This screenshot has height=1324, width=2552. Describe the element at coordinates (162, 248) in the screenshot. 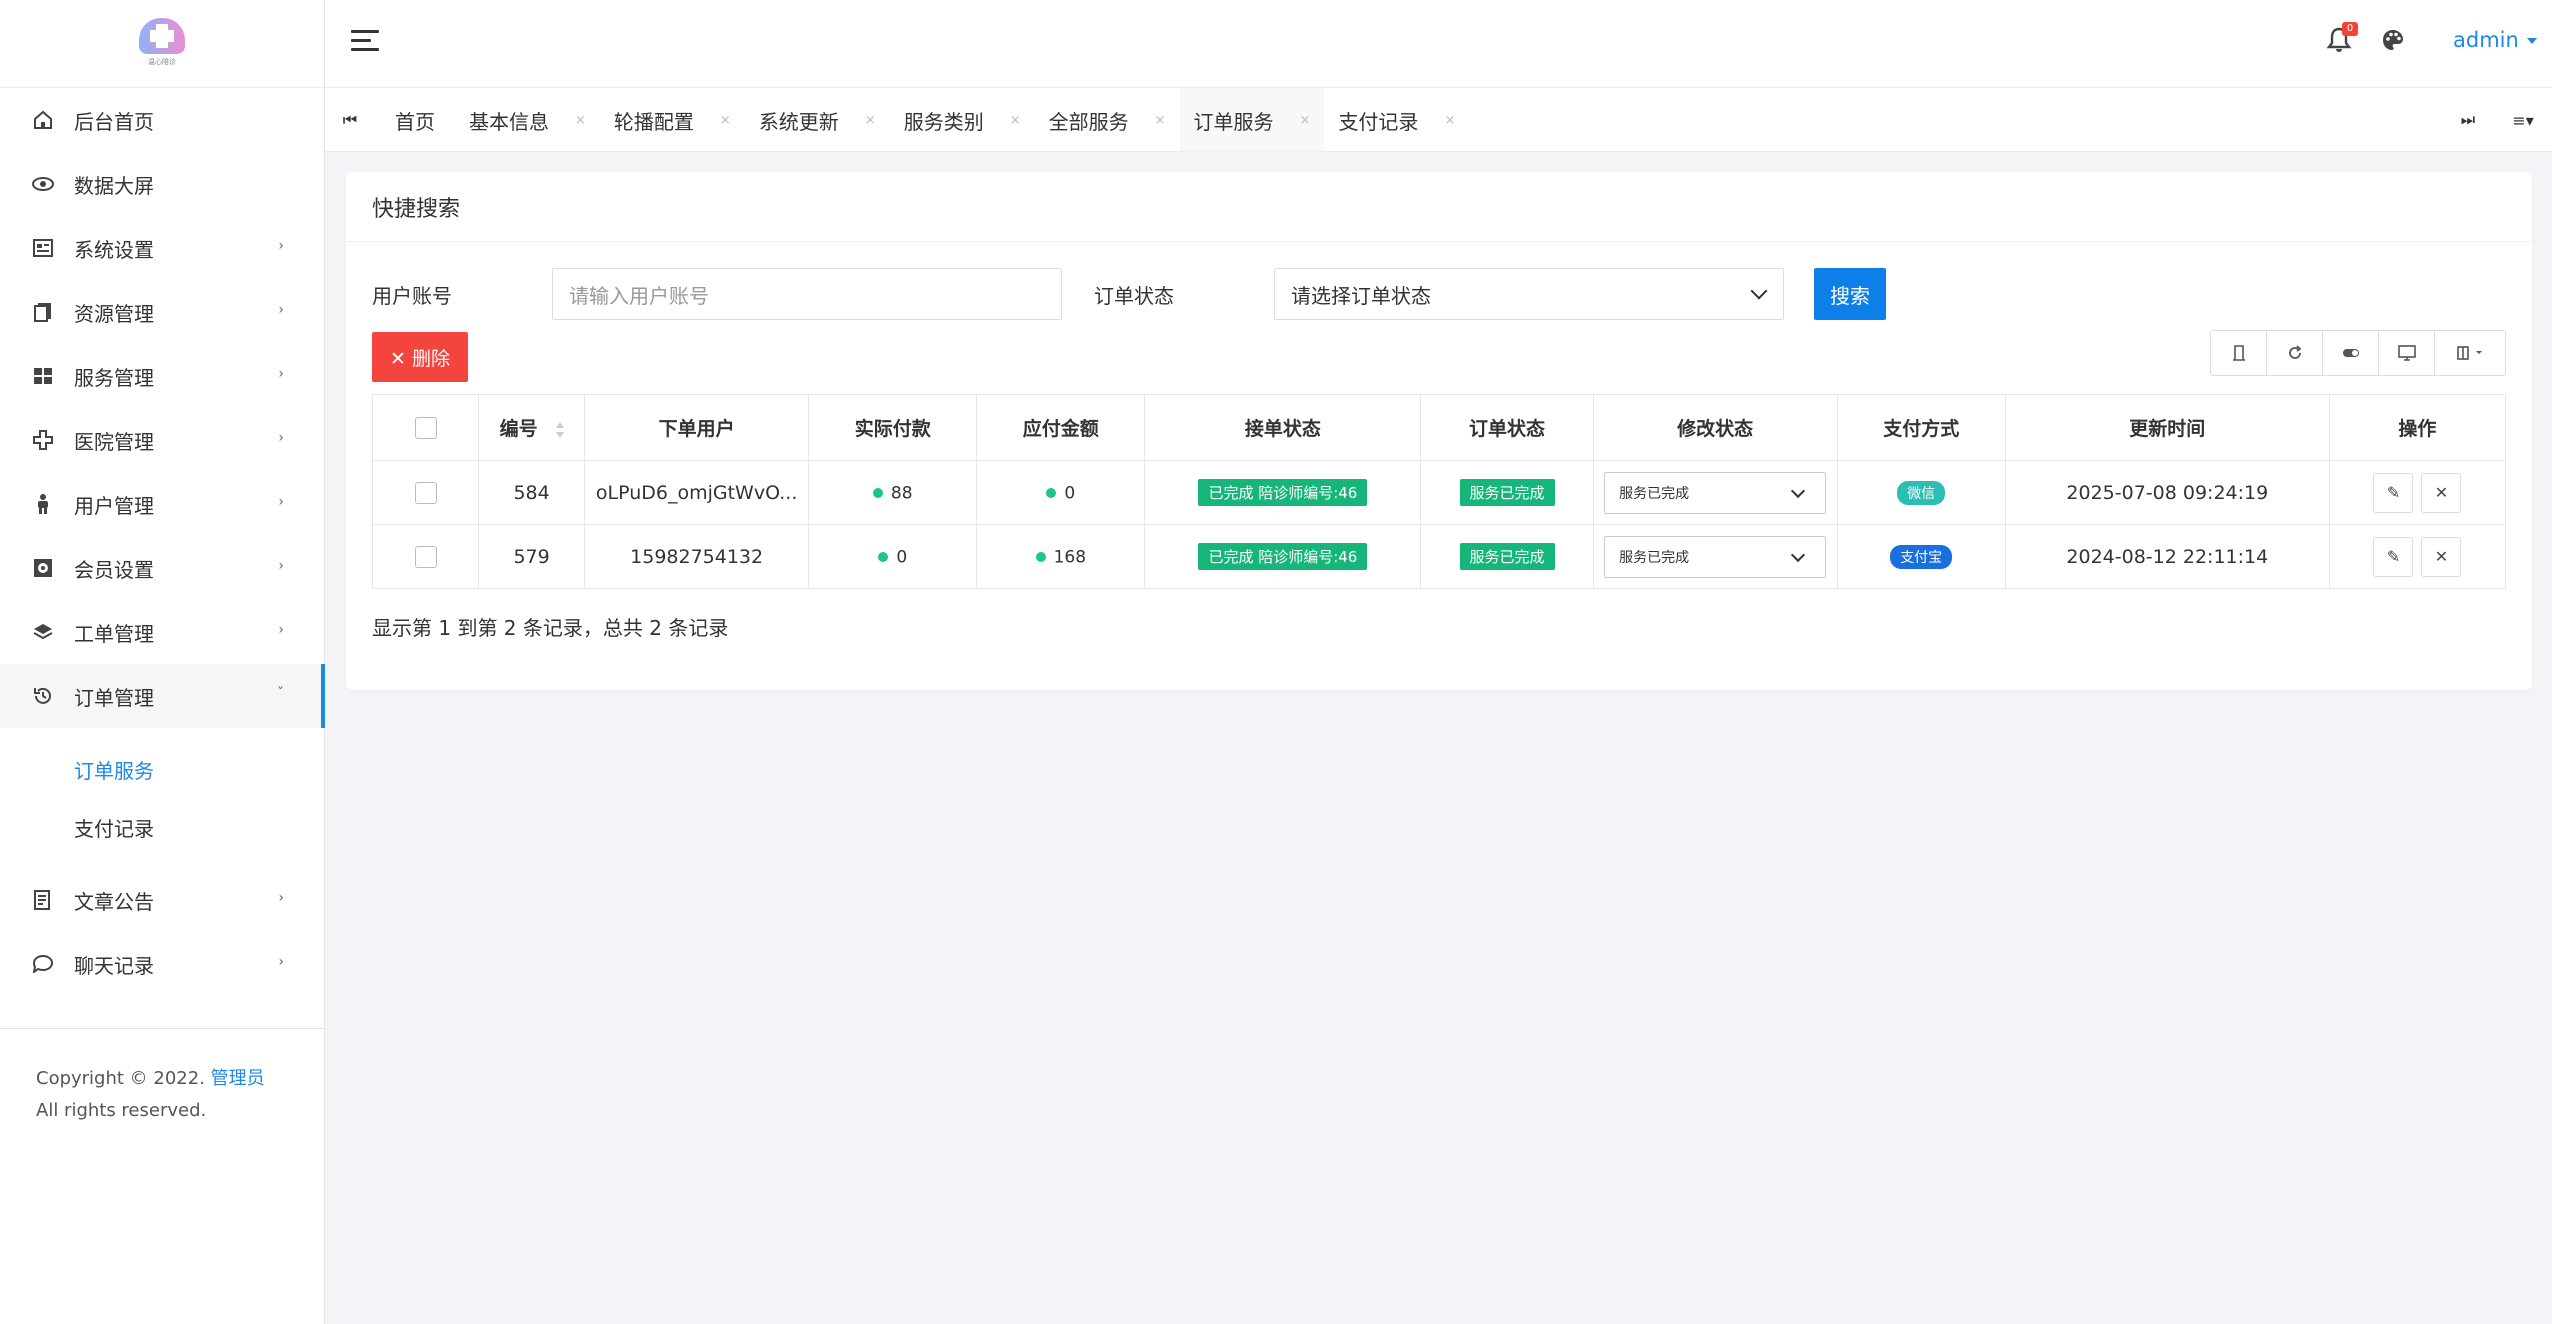

I see `sidebar-item-system-settings: 系统设置 ›` at that location.